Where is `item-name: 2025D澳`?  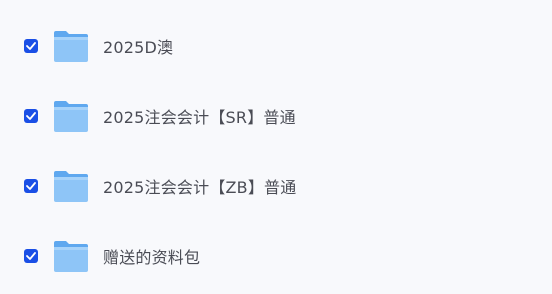 item-name: 2025D澳 is located at coordinates (138, 47).